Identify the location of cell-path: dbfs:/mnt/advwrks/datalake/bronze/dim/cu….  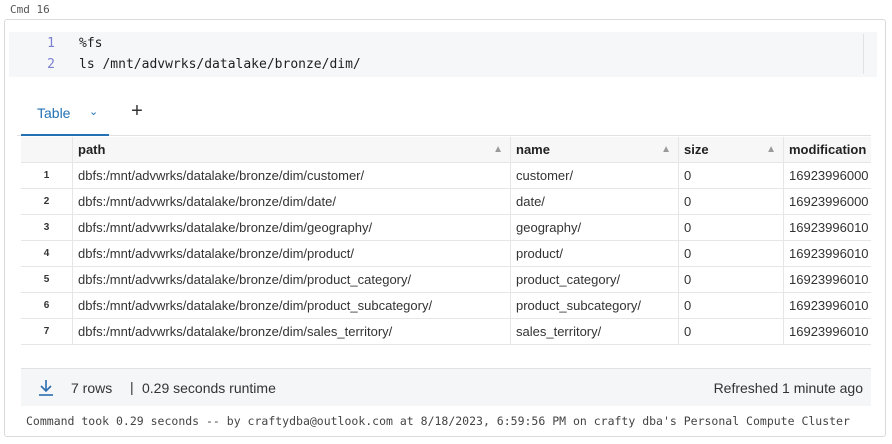
(292, 176).